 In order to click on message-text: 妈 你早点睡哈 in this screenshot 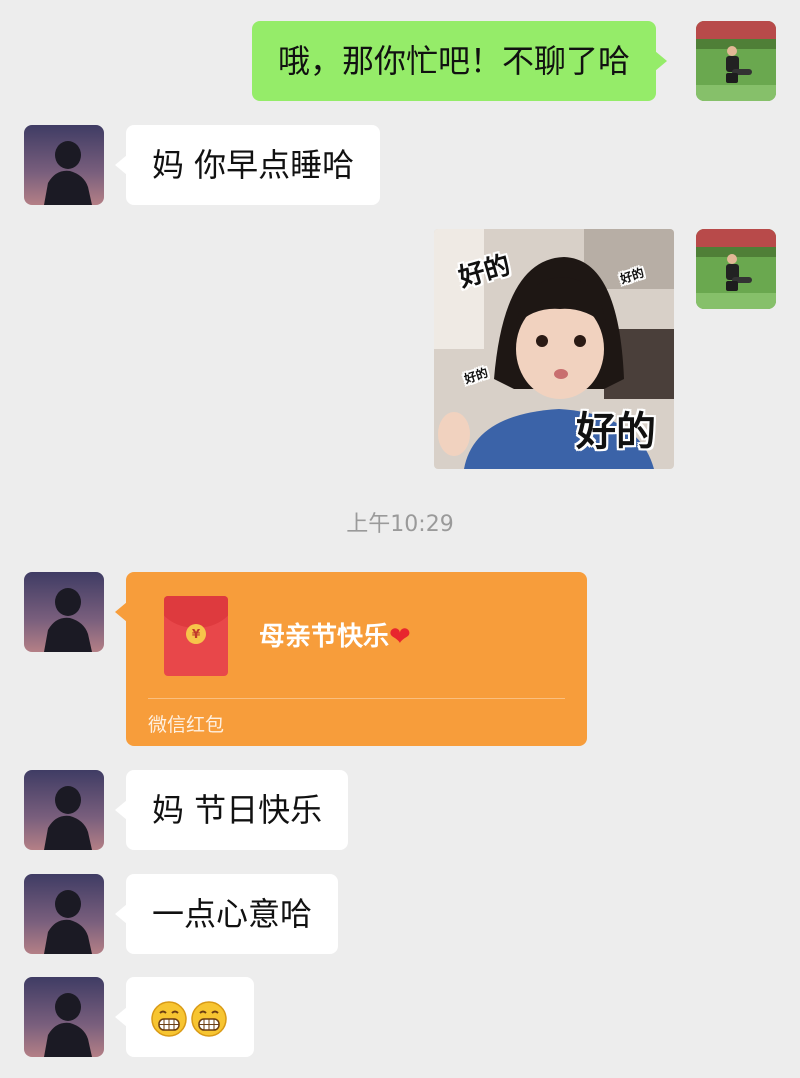, I will do `click(253, 165)`.